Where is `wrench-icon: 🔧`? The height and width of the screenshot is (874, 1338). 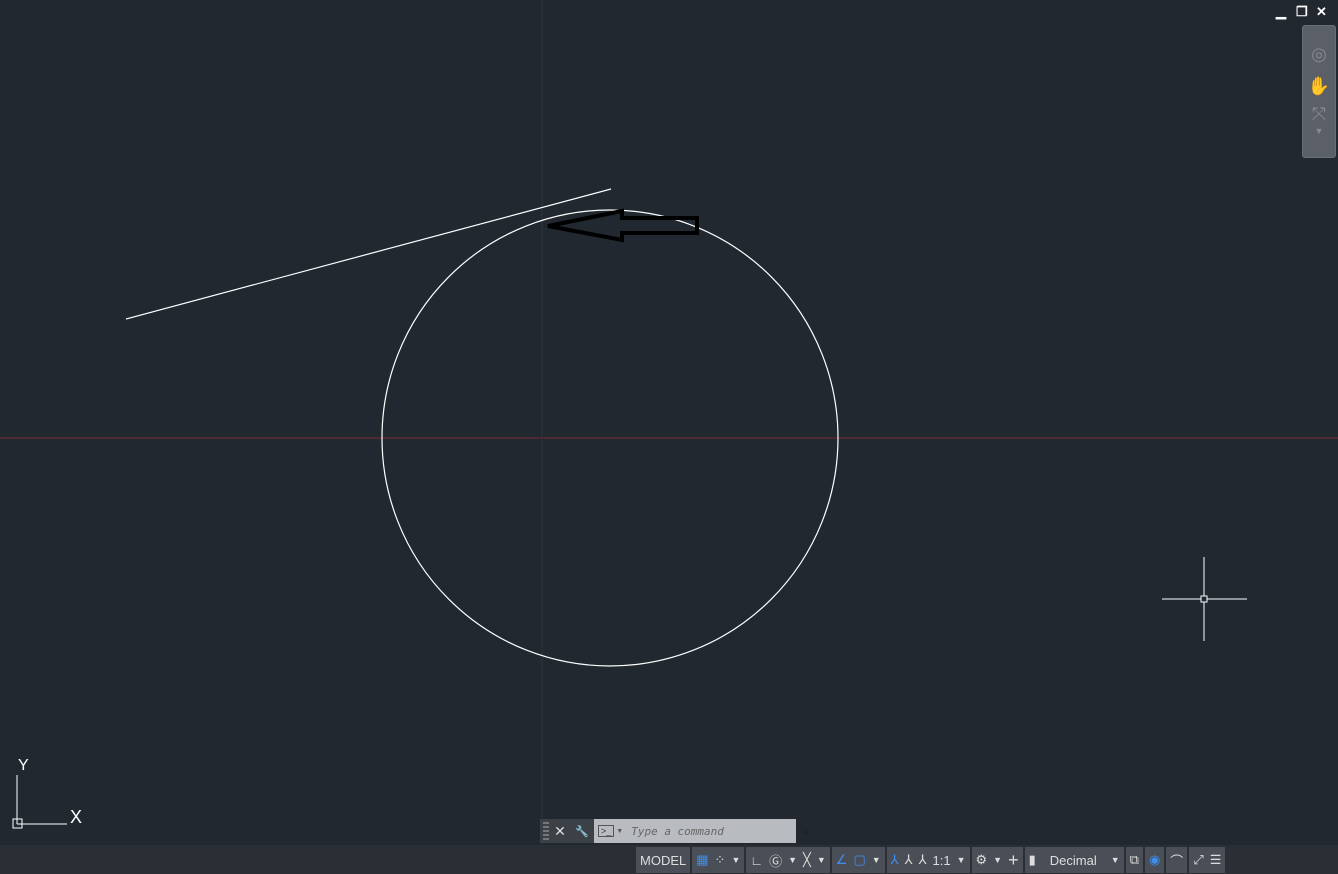
wrench-icon: 🔧 is located at coordinates (582, 831).